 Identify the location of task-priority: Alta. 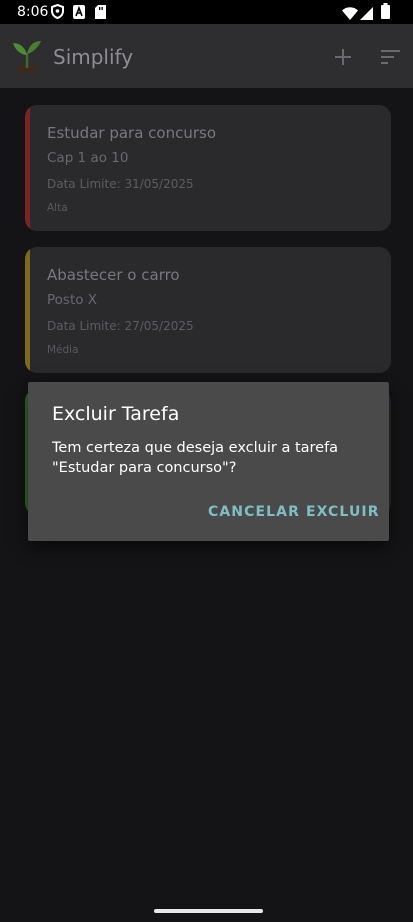
(57, 208).